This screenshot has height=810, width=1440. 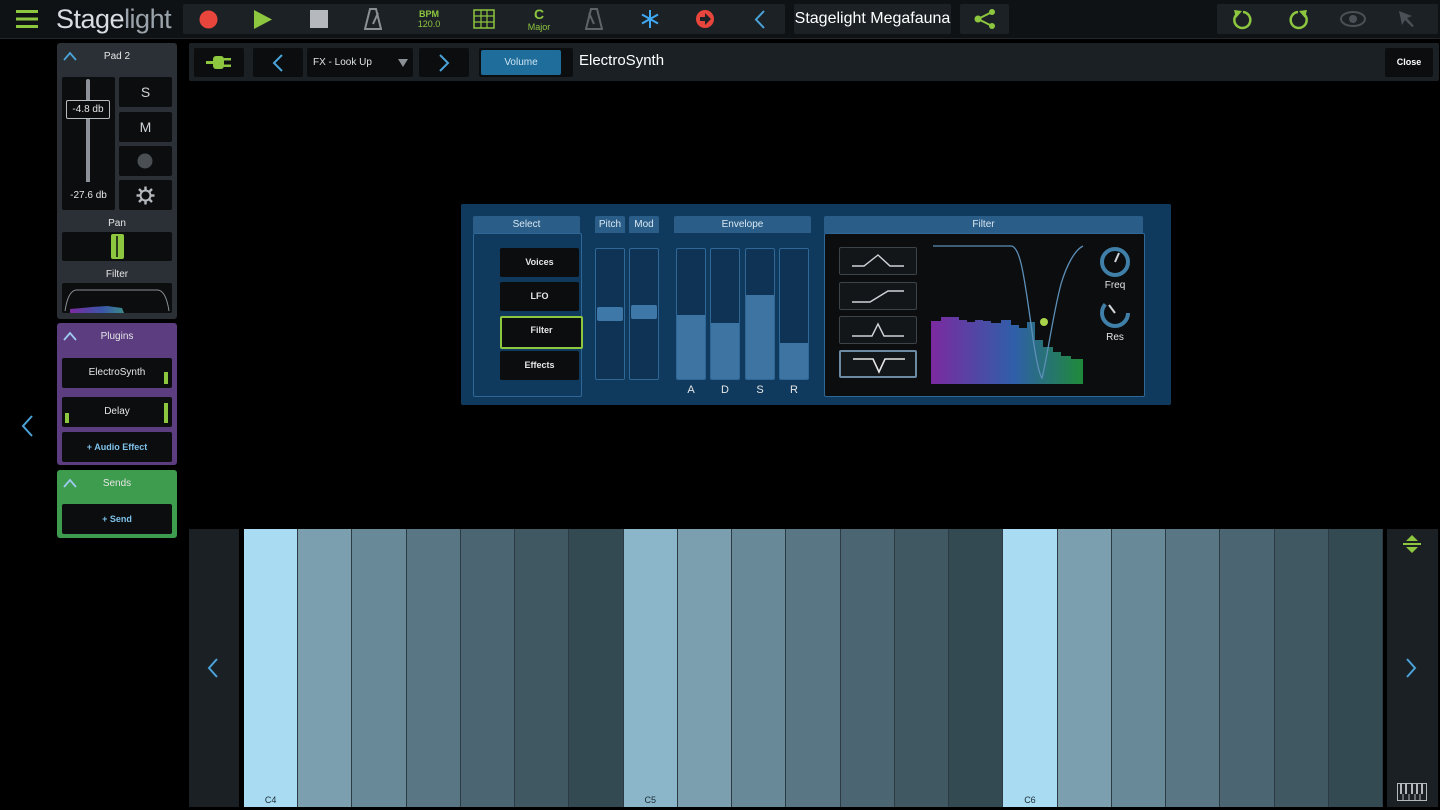 What do you see at coordinates (117, 301) in the screenshot?
I see `filter-curve-graphic` at bounding box center [117, 301].